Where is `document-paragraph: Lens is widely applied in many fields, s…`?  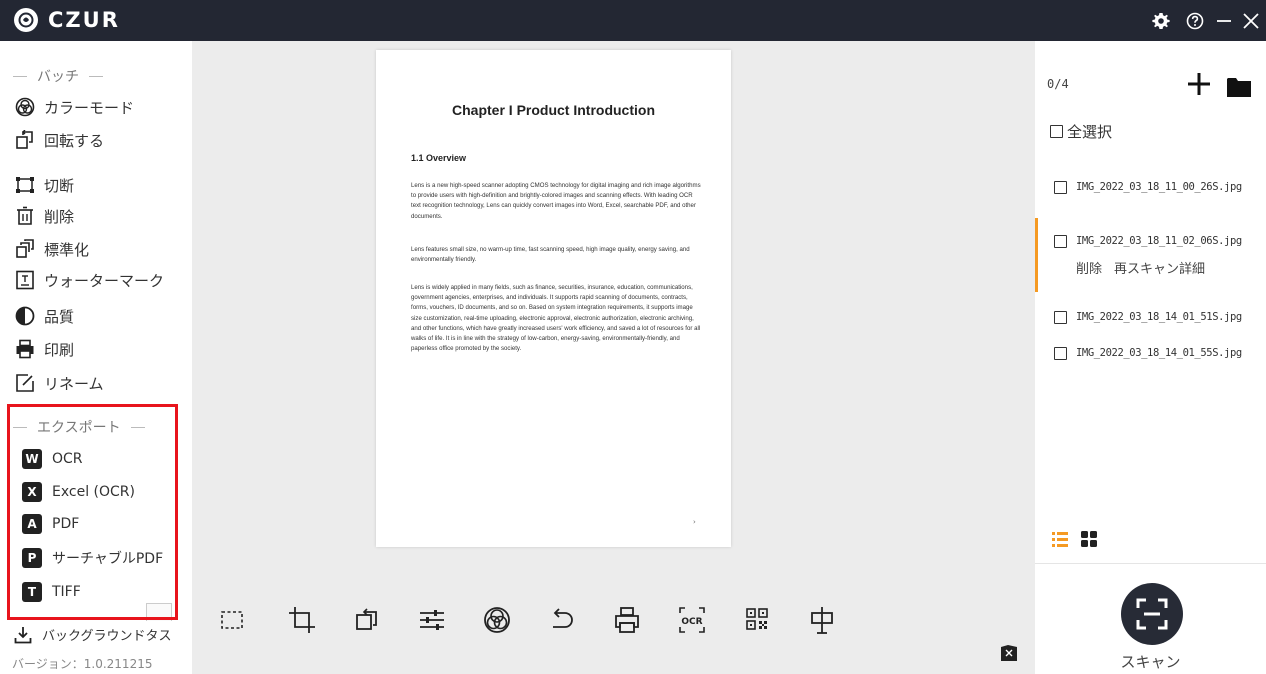
document-paragraph: Lens is widely applied in many fields, s… is located at coordinates (556, 318).